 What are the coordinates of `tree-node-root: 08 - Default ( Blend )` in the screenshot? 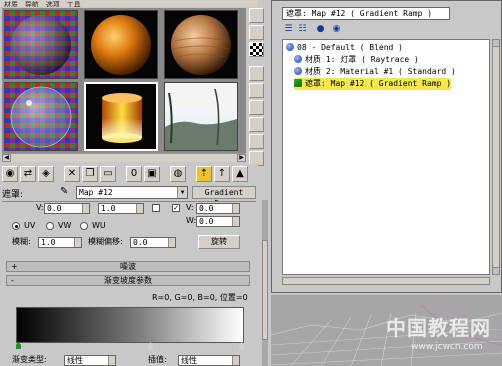 It's located at (344, 48).